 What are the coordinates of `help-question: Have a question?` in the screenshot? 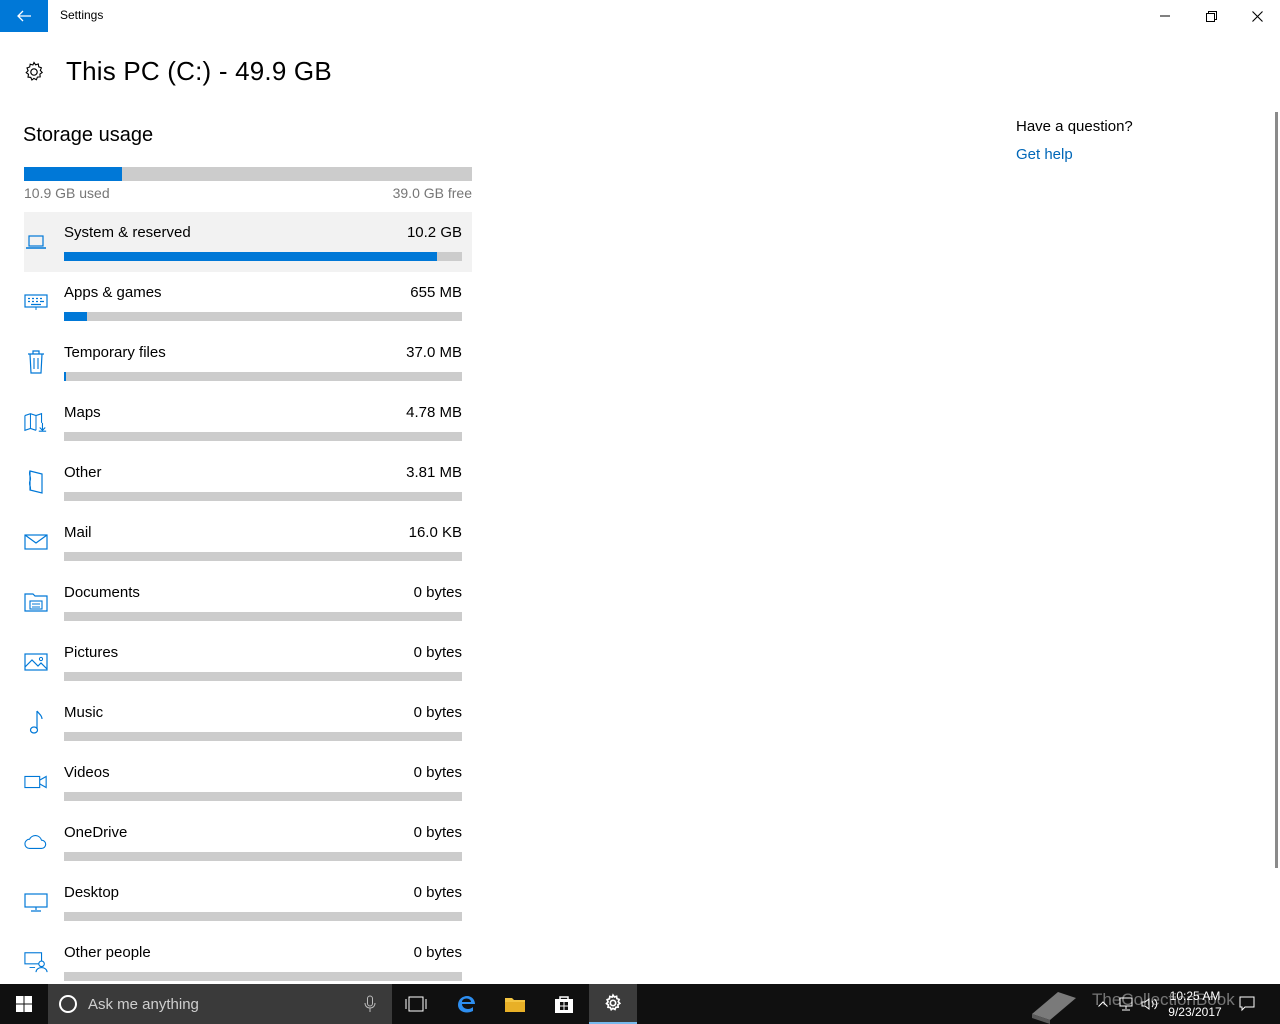 It's located at (1074, 126).